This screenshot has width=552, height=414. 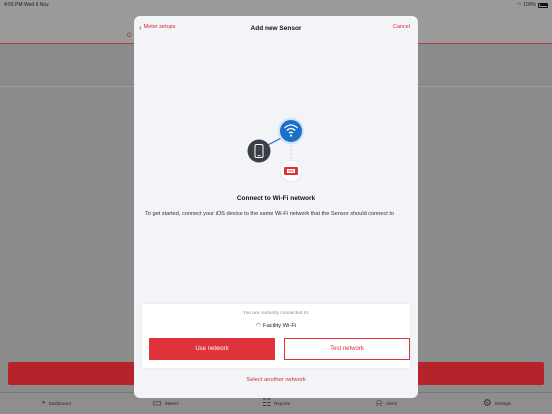 What do you see at coordinates (502, 403) in the screenshot?
I see `tab-label: Settings` at bounding box center [502, 403].